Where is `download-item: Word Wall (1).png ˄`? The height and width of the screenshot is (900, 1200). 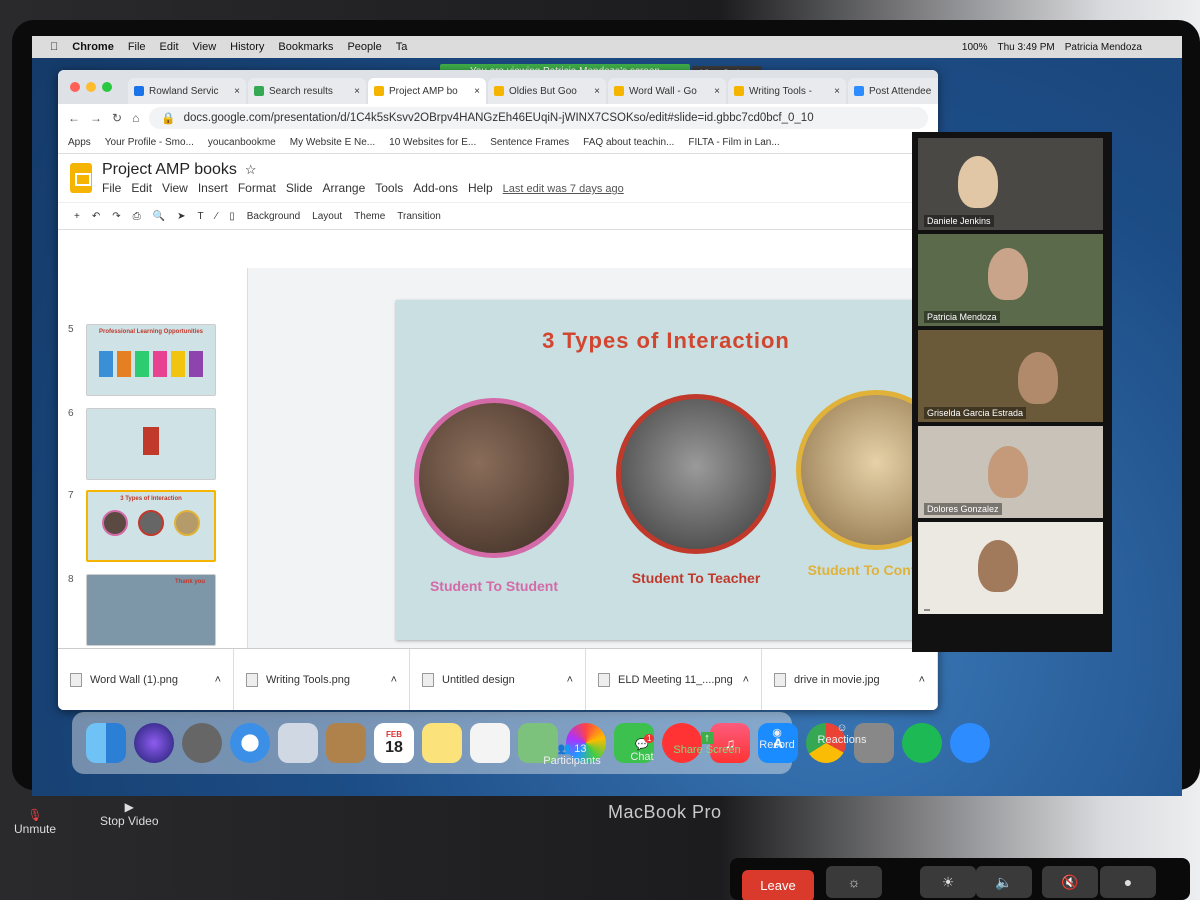 download-item: Word Wall (1).png ˄ is located at coordinates (146, 679).